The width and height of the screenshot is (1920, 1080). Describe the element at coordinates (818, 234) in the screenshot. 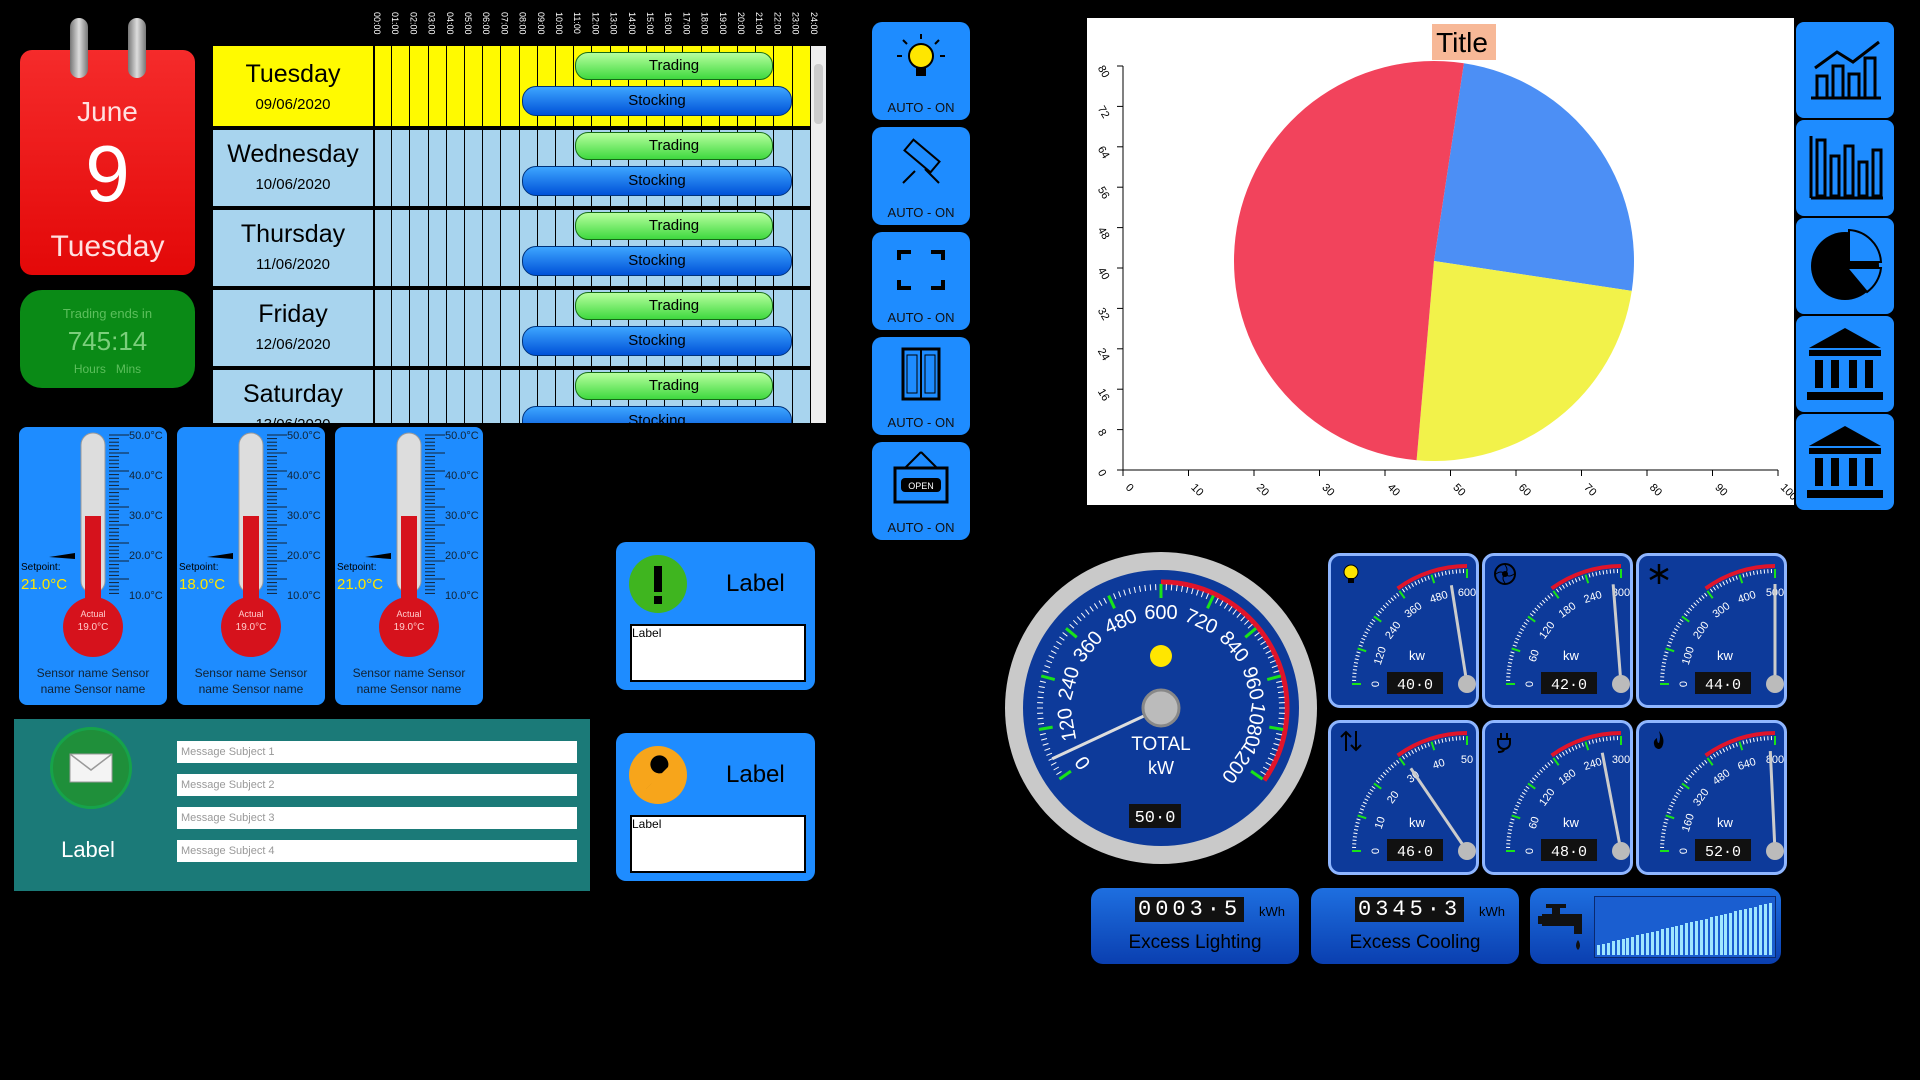

I see `schedule-scrollbar` at that location.